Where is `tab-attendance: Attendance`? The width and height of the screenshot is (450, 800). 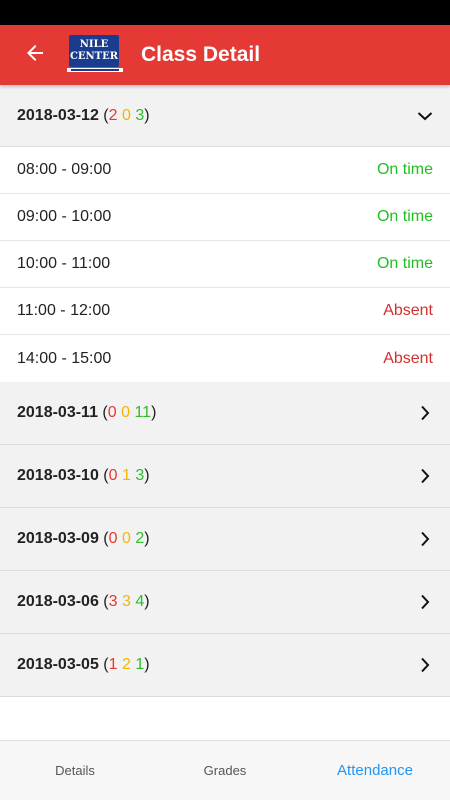
tab-attendance: Attendance is located at coordinates (375, 770).